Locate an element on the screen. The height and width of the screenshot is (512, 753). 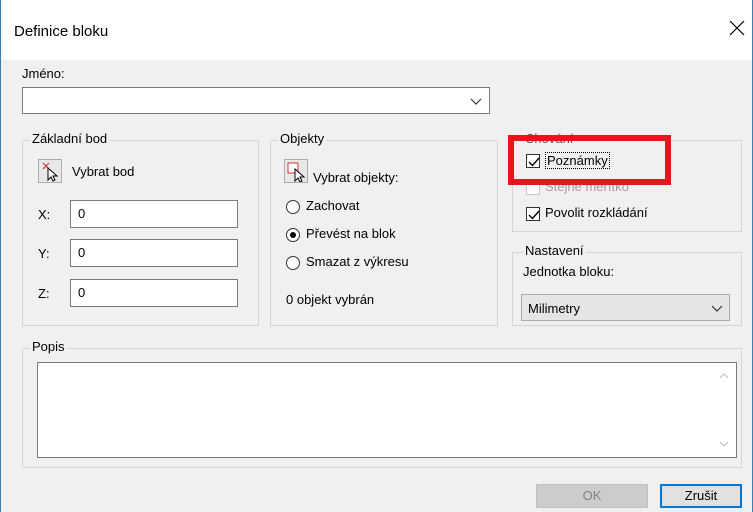
select-objects-icon is located at coordinates (296, 172).